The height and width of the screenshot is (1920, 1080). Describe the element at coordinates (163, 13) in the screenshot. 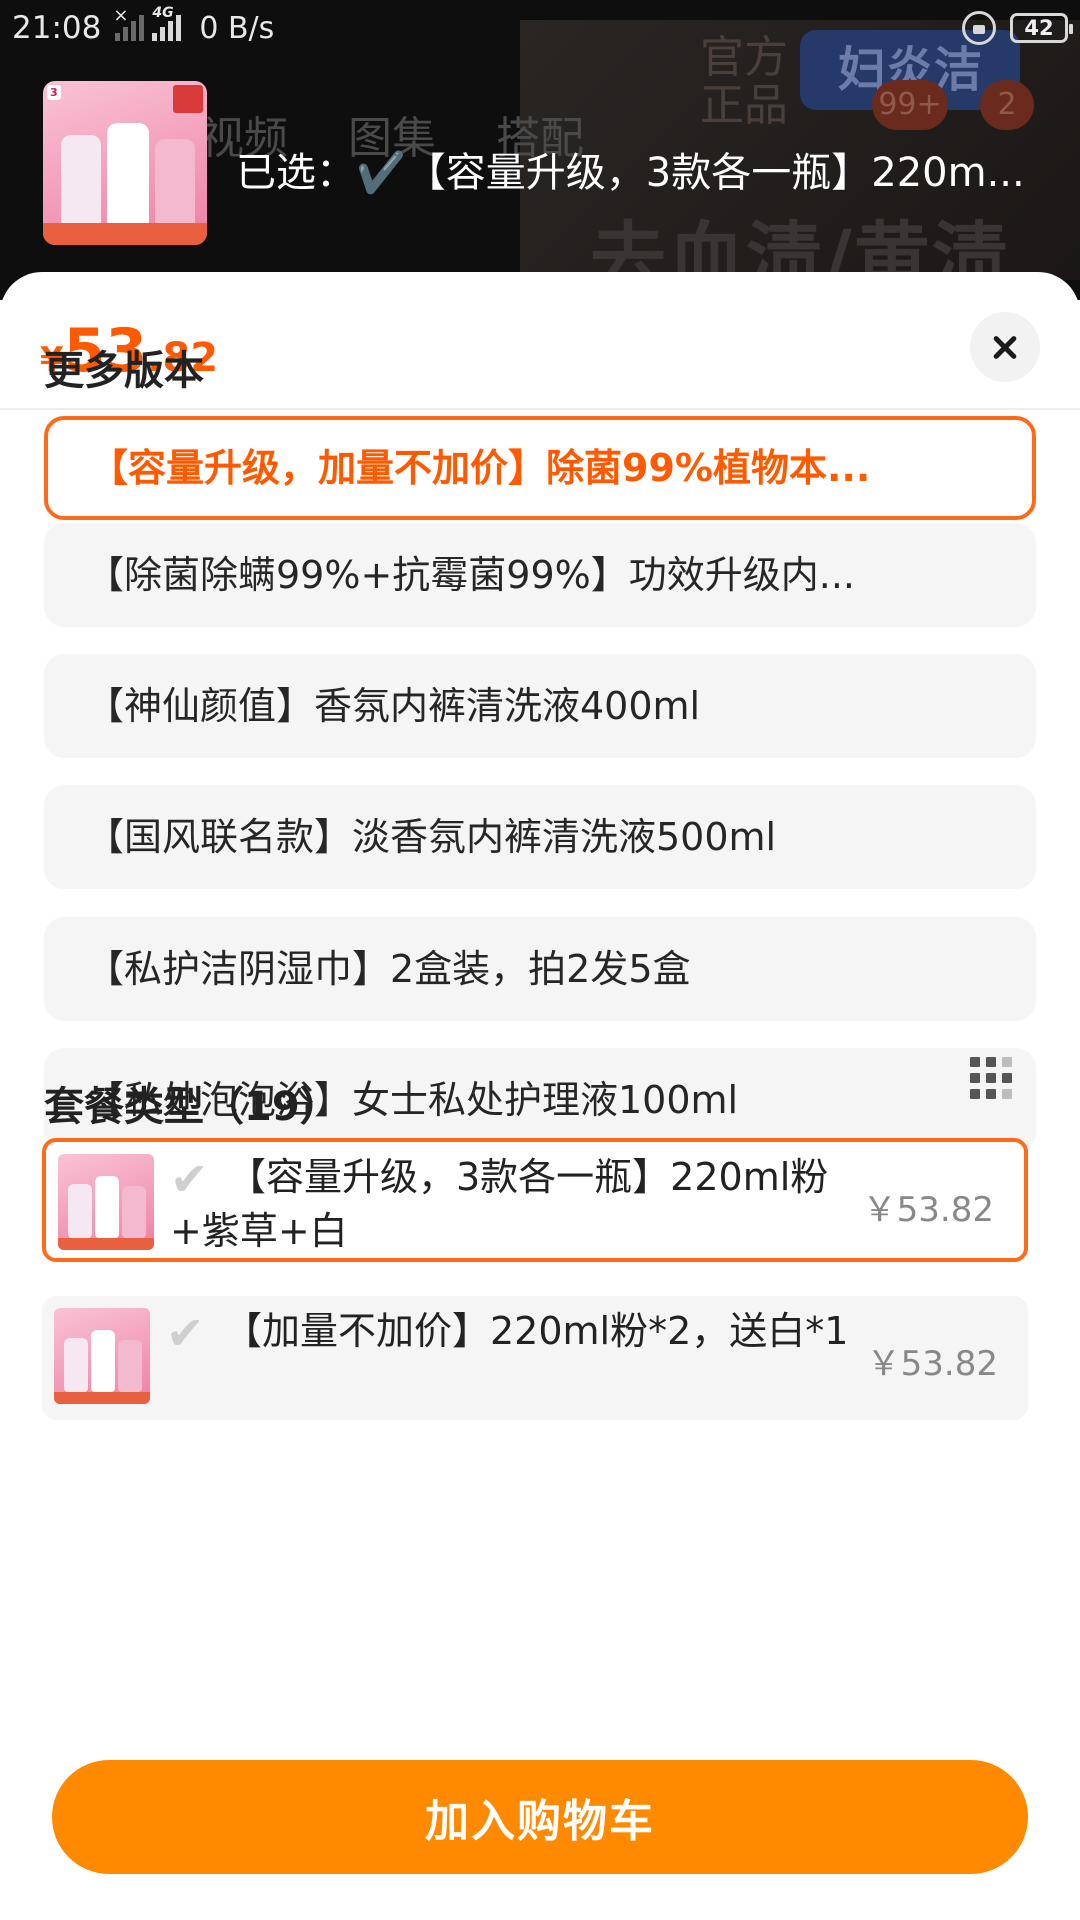

I see `network-type: 4G` at that location.